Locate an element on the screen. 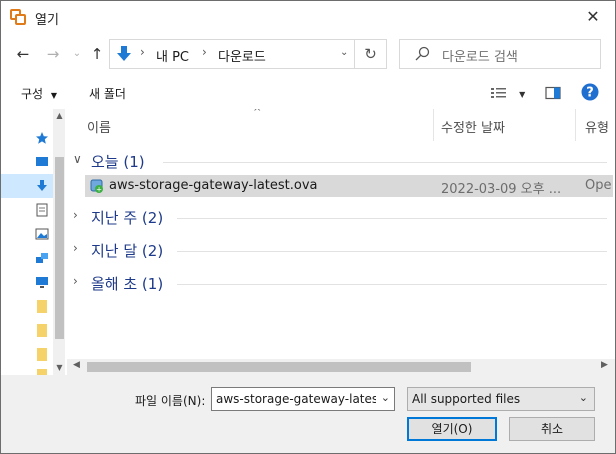  group-label: 지난 달 (2) is located at coordinates (127, 251).